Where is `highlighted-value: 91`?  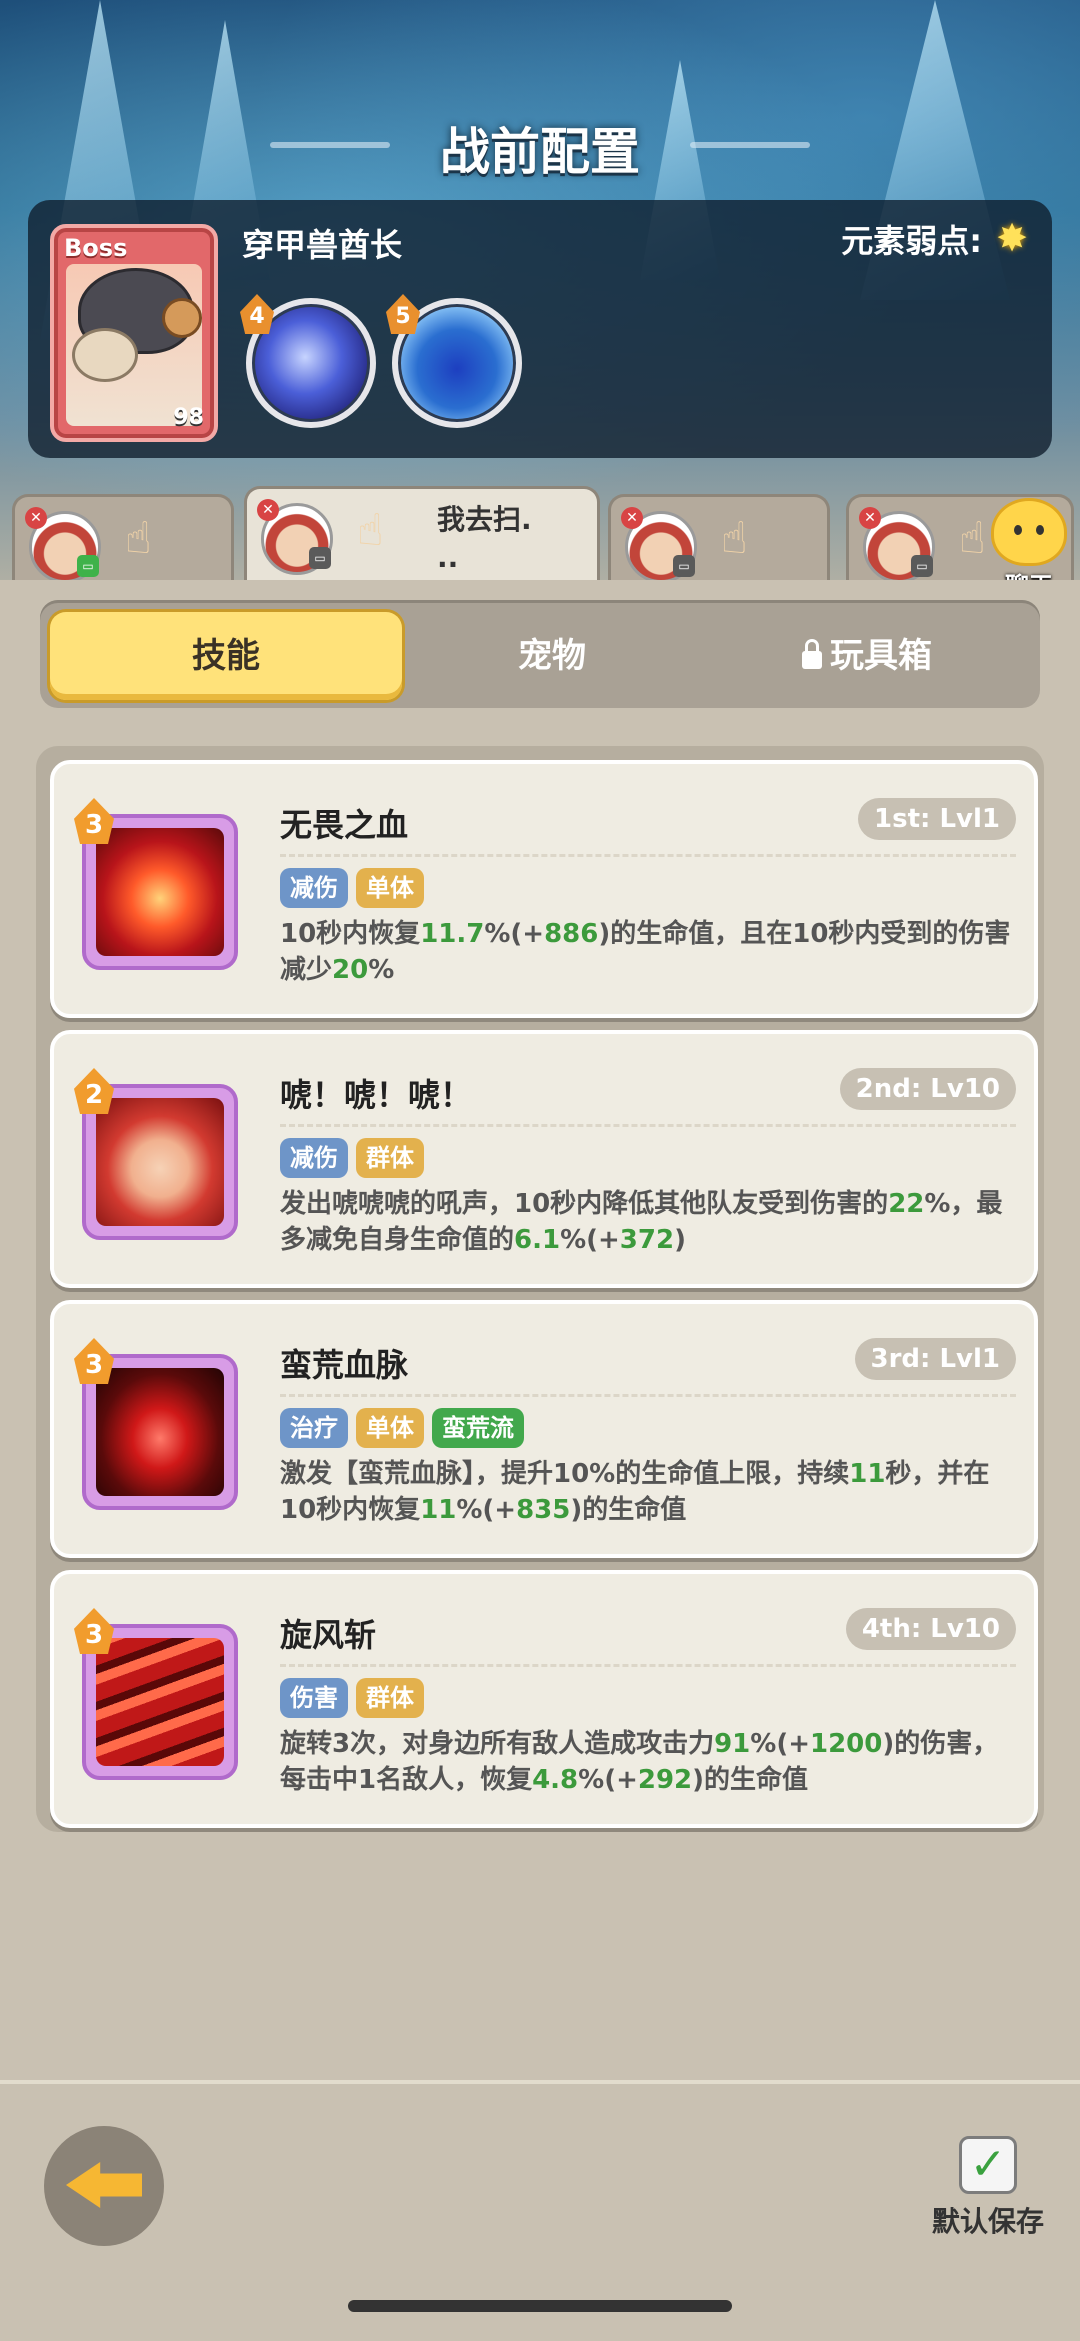
highlighted-value: 91 is located at coordinates (732, 1744).